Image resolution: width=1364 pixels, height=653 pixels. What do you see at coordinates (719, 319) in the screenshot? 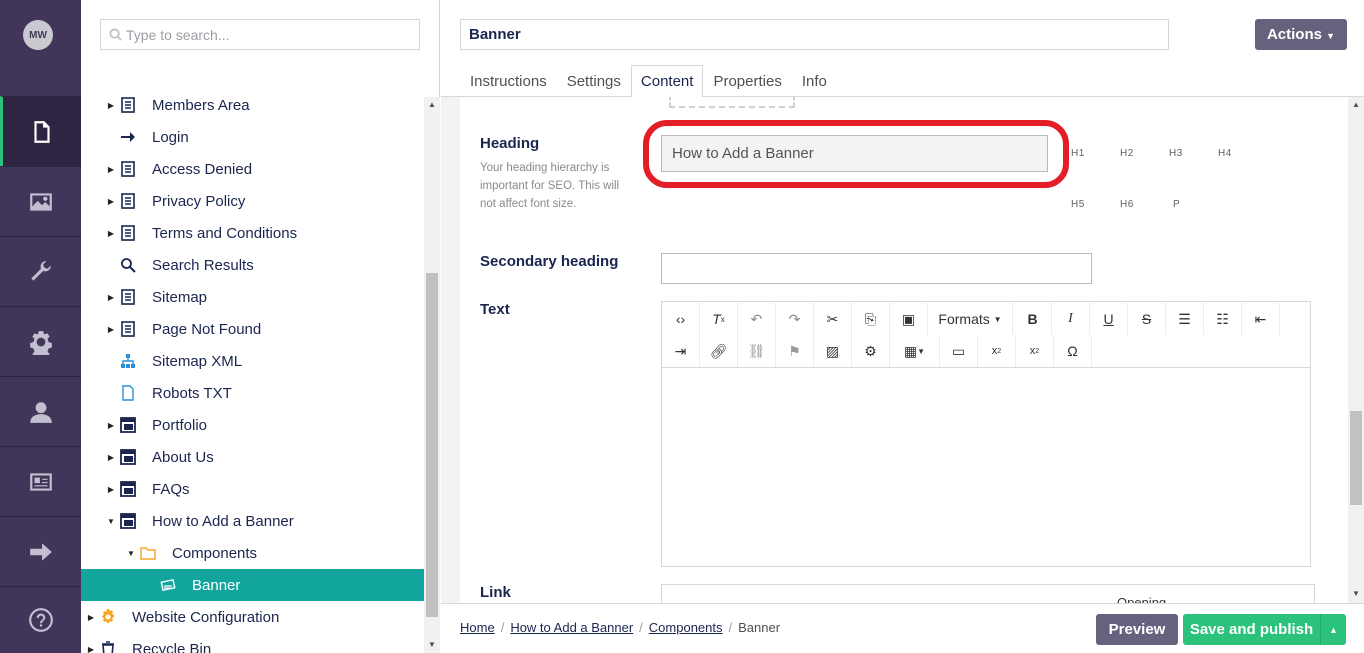
I see `clear-formatting-icon: Tx` at bounding box center [719, 319].